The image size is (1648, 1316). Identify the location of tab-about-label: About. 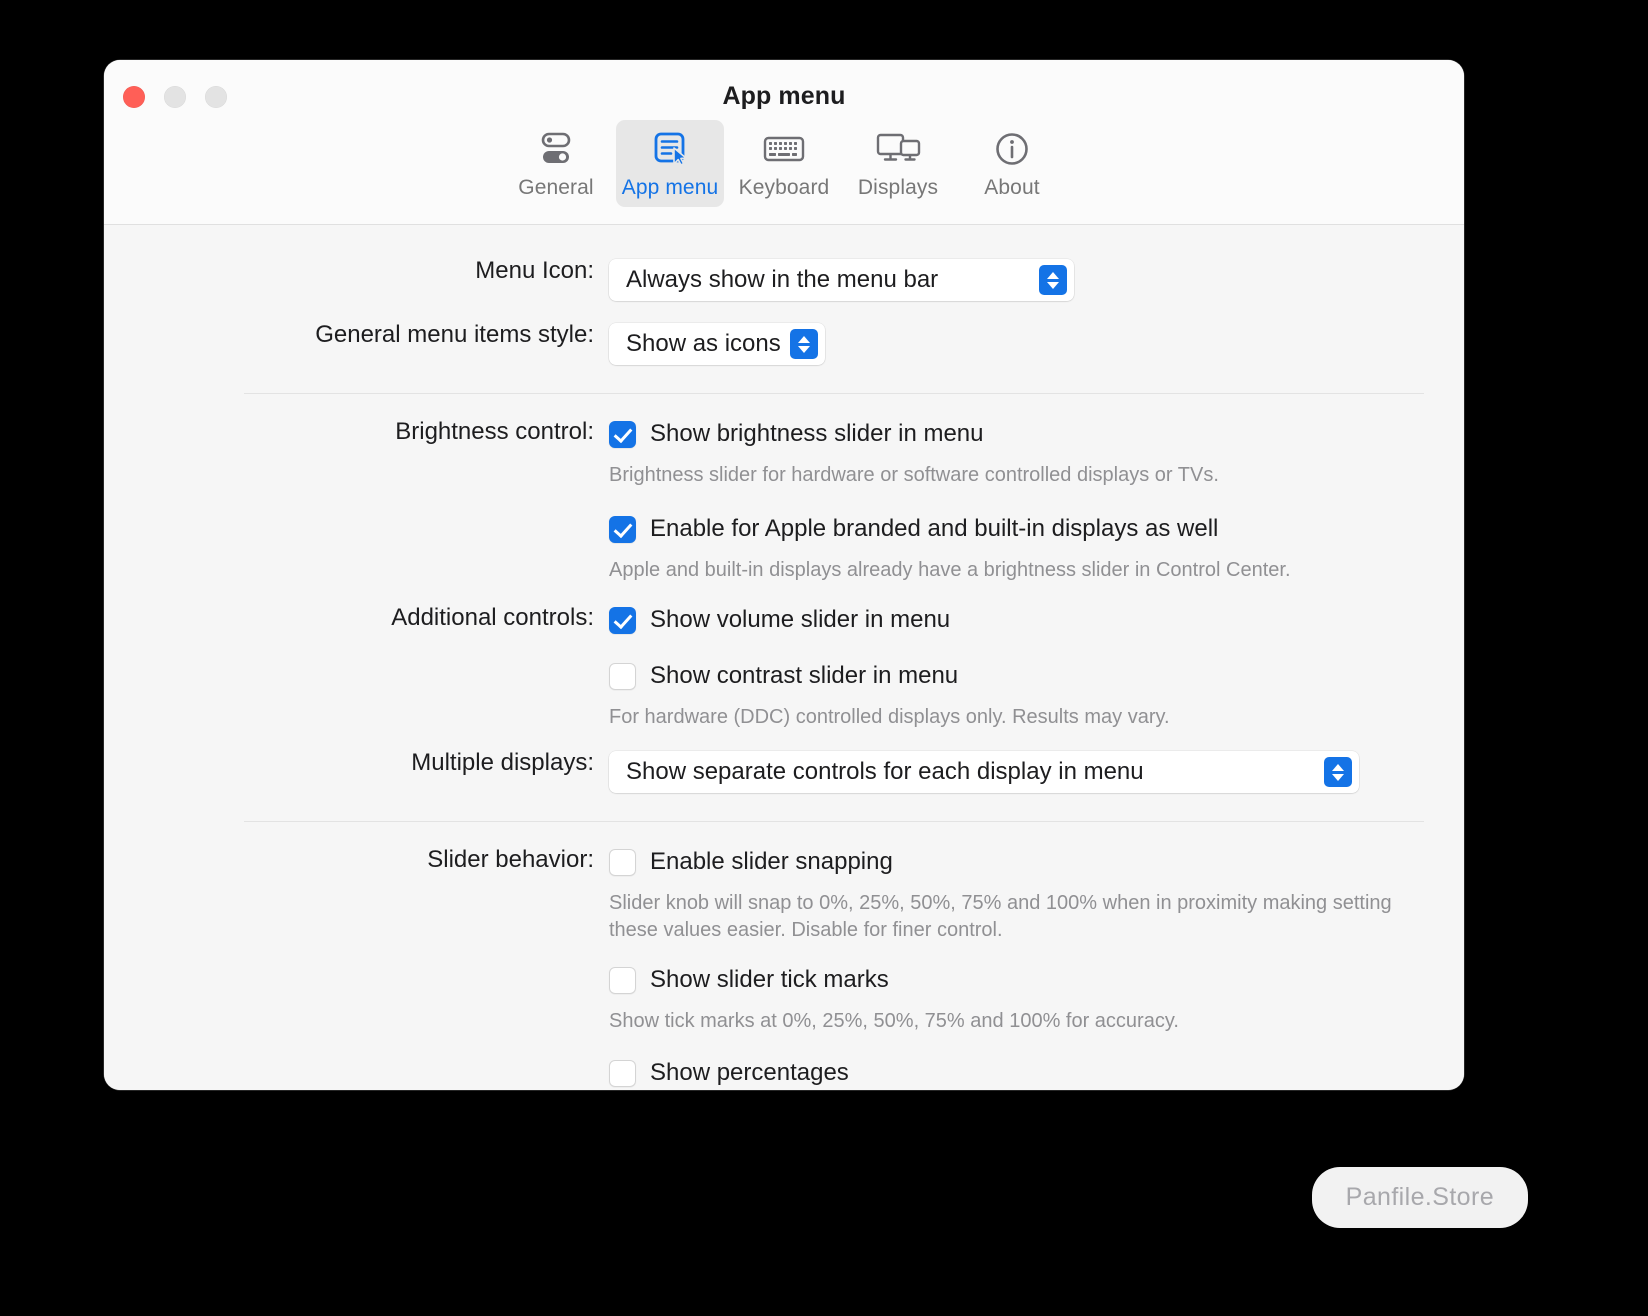
(1012, 187).